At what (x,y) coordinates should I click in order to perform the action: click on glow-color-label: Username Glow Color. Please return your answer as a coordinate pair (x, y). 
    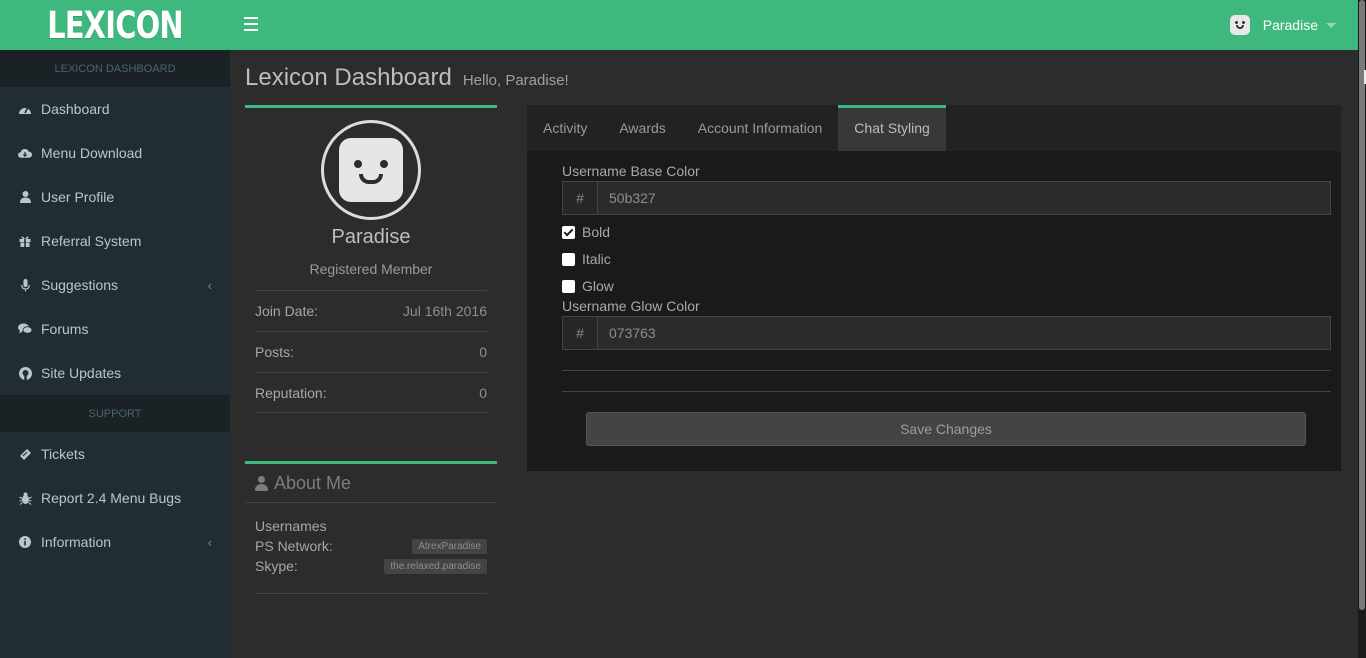
    Looking at the image, I should click on (631, 306).